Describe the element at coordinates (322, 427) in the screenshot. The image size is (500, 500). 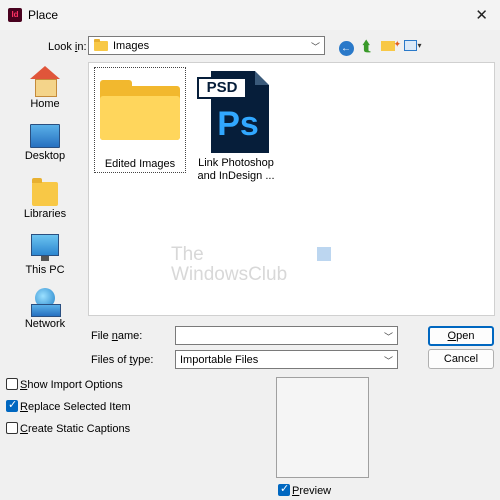
I see `preview-pane` at that location.